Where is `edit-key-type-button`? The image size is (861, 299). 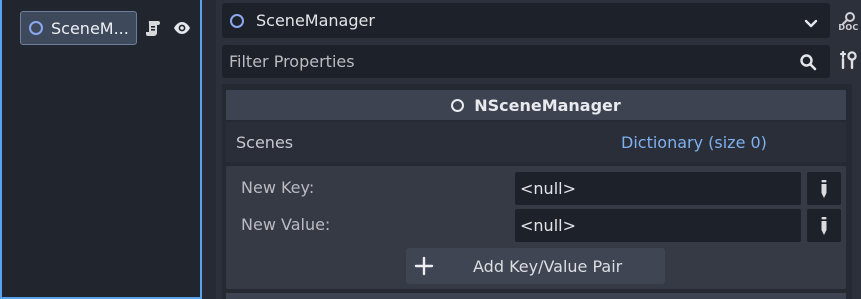
edit-key-type-button is located at coordinates (824, 188).